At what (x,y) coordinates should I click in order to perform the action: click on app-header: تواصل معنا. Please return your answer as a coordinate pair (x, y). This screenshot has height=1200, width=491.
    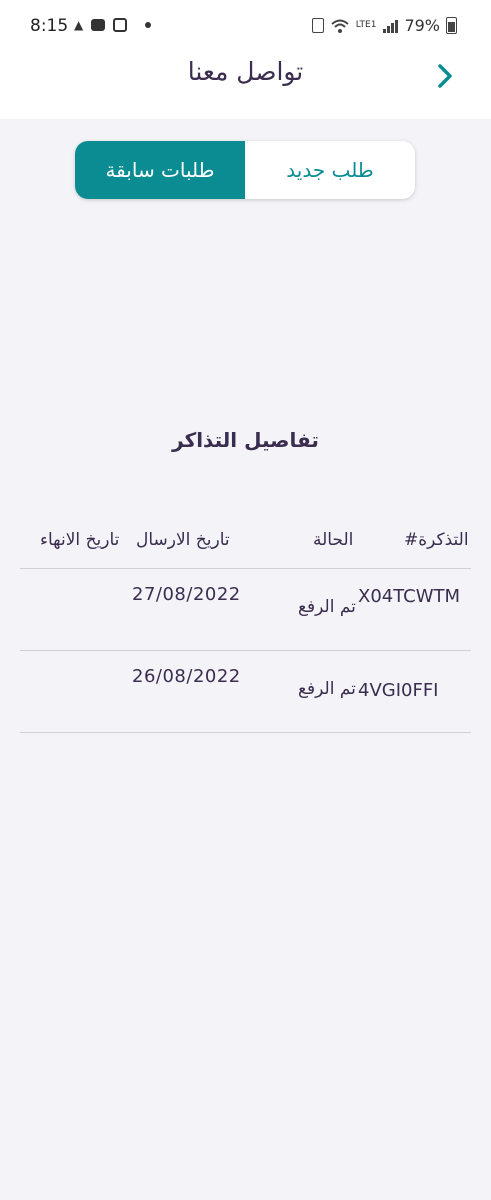
    Looking at the image, I should click on (245, 85).